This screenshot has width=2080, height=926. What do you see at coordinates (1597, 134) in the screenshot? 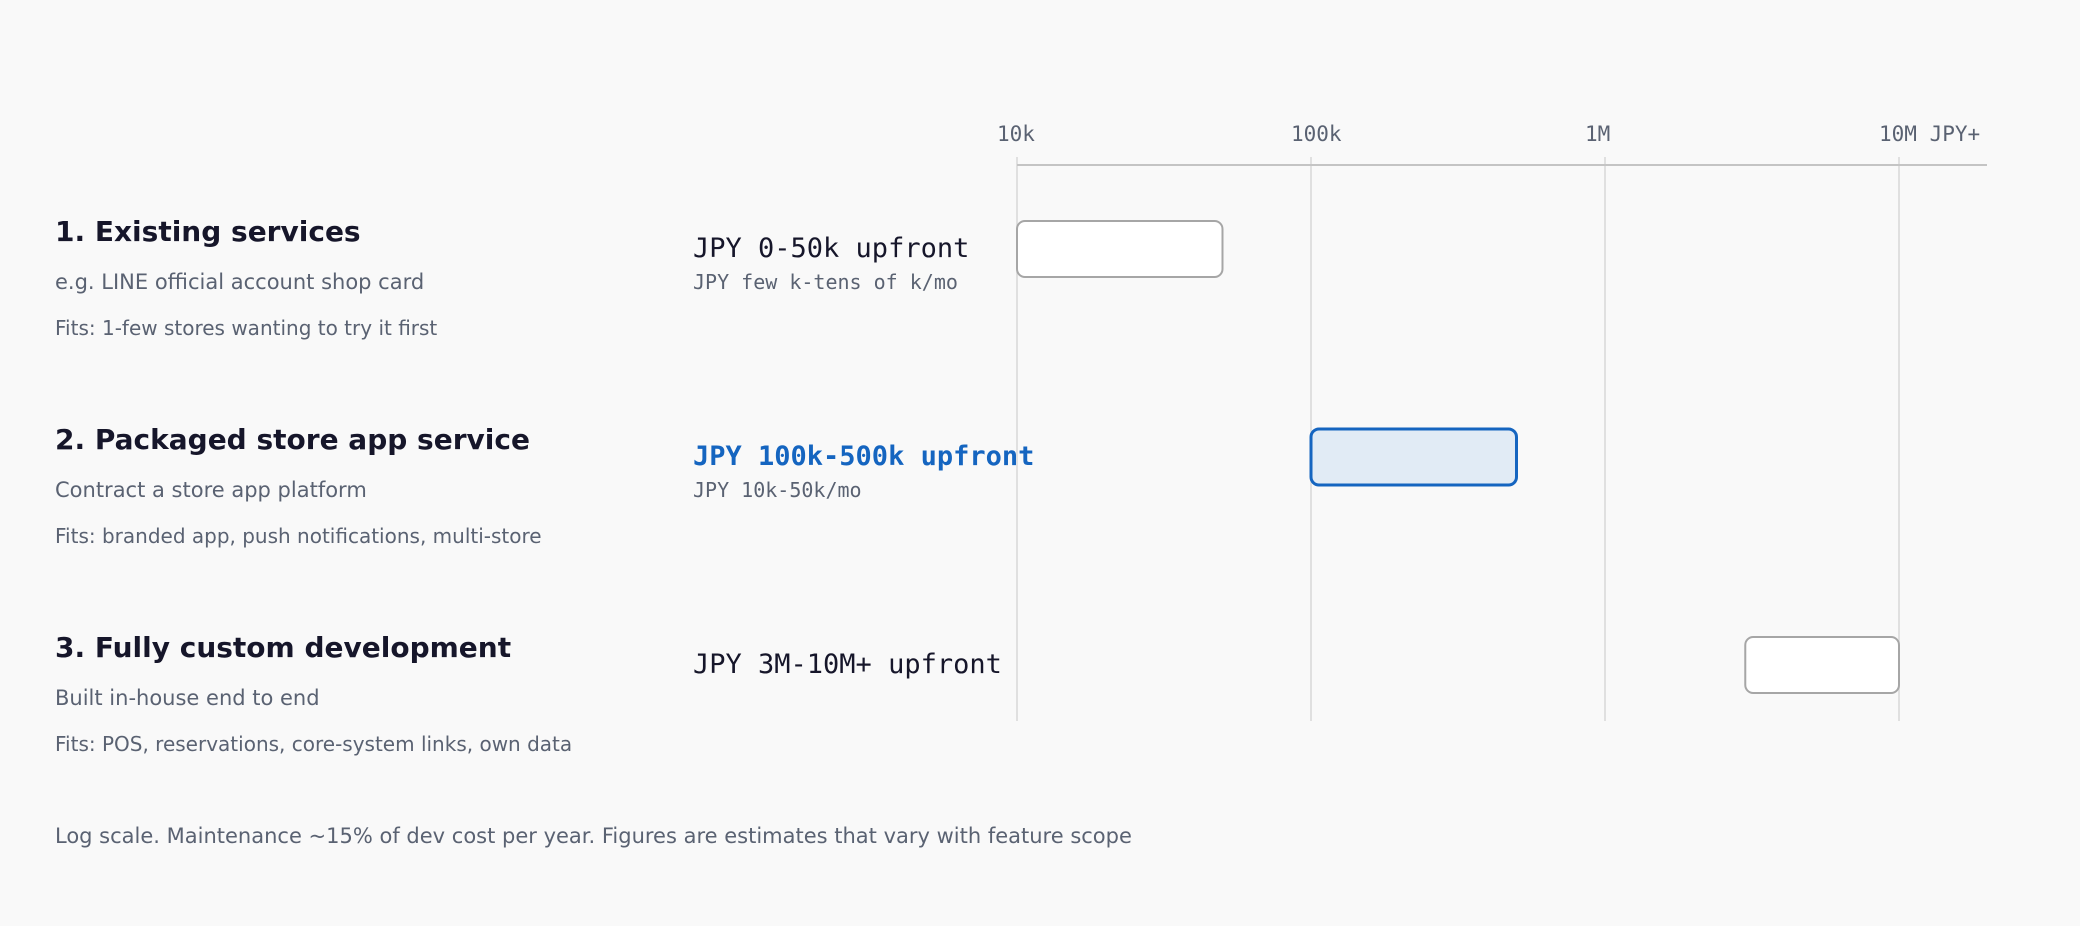
I see `tick-label: 1M` at bounding box center [1597, 134].